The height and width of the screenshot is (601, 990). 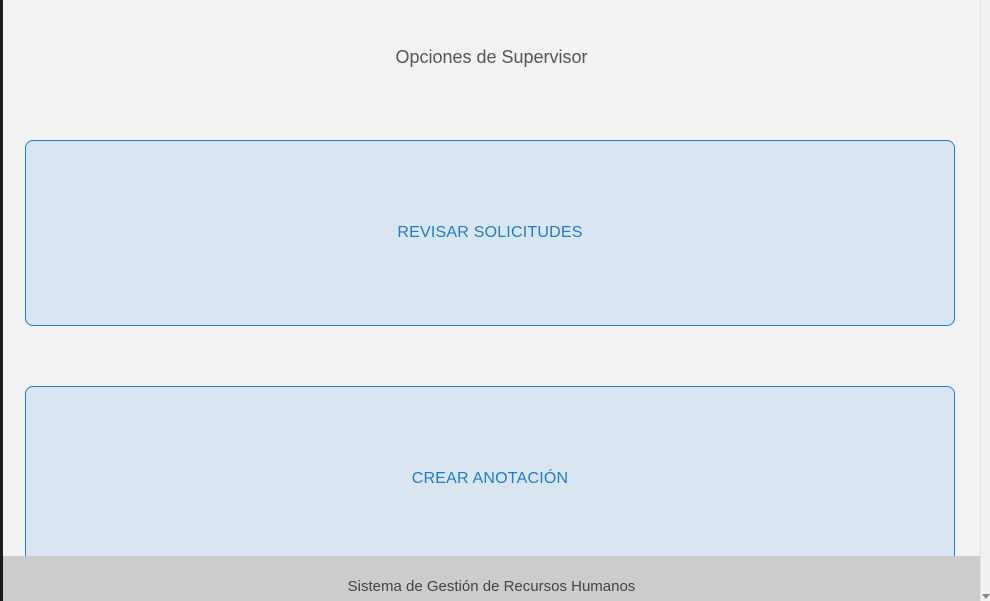 I want to click on footer: Sistema de Gestión de Recursos Humanos, so click(x=491, y=578).